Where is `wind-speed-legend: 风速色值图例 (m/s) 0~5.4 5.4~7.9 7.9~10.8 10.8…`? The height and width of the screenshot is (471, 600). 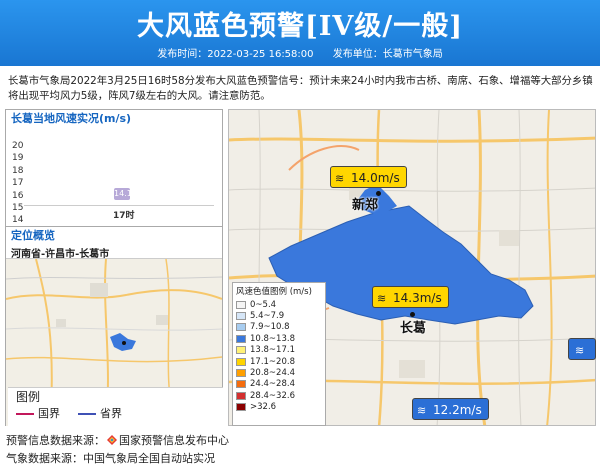
wind-speed-legend: 风速色值图例 (m/s) 0~5.4 5.4~7.9 7.9~10.8 10.8… is located at coordinates (279, 354).